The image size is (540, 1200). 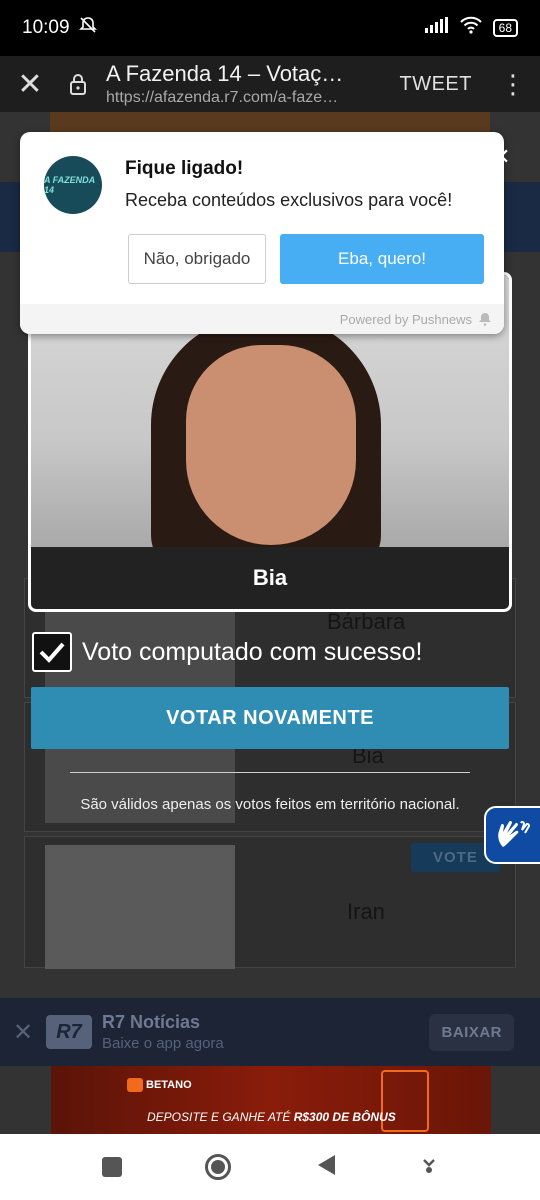 I want to click on decline-button: Não, obrigado, so click(x=197, y=259).